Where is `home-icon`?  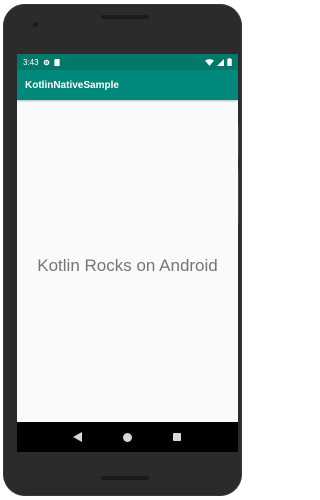
home-icon is located at coordinates (127, 437).